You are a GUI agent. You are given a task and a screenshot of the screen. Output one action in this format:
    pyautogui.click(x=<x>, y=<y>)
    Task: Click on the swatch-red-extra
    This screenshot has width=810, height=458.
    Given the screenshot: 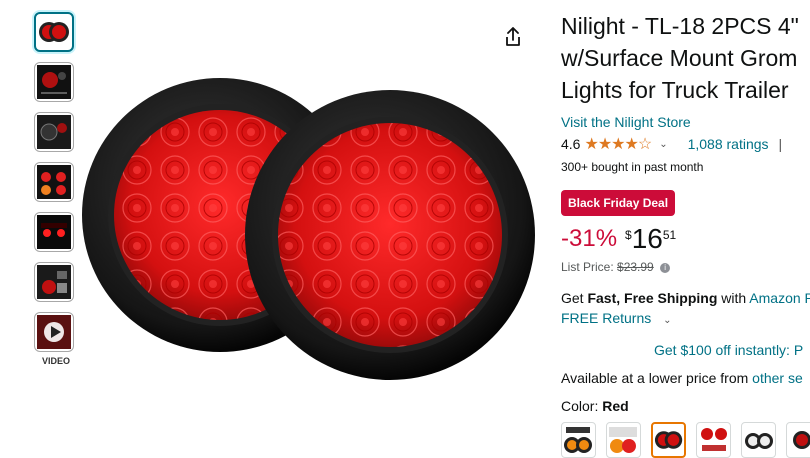 What is the action you would take?
    pyautogui.click(x=798, y=440)
    